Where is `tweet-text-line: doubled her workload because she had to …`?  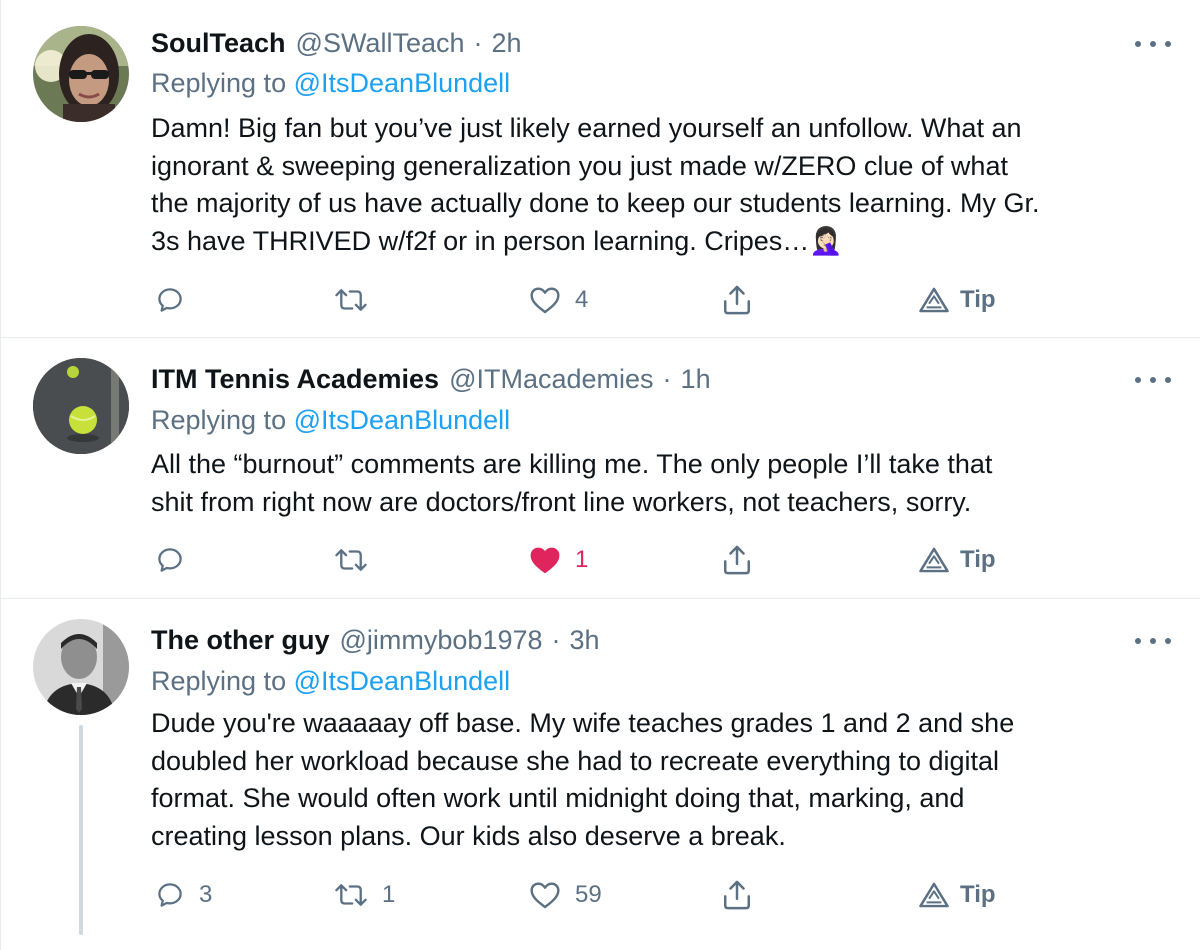
tweet-text-line: doubled her workload because she had to … is located at coordinates (575, 760).